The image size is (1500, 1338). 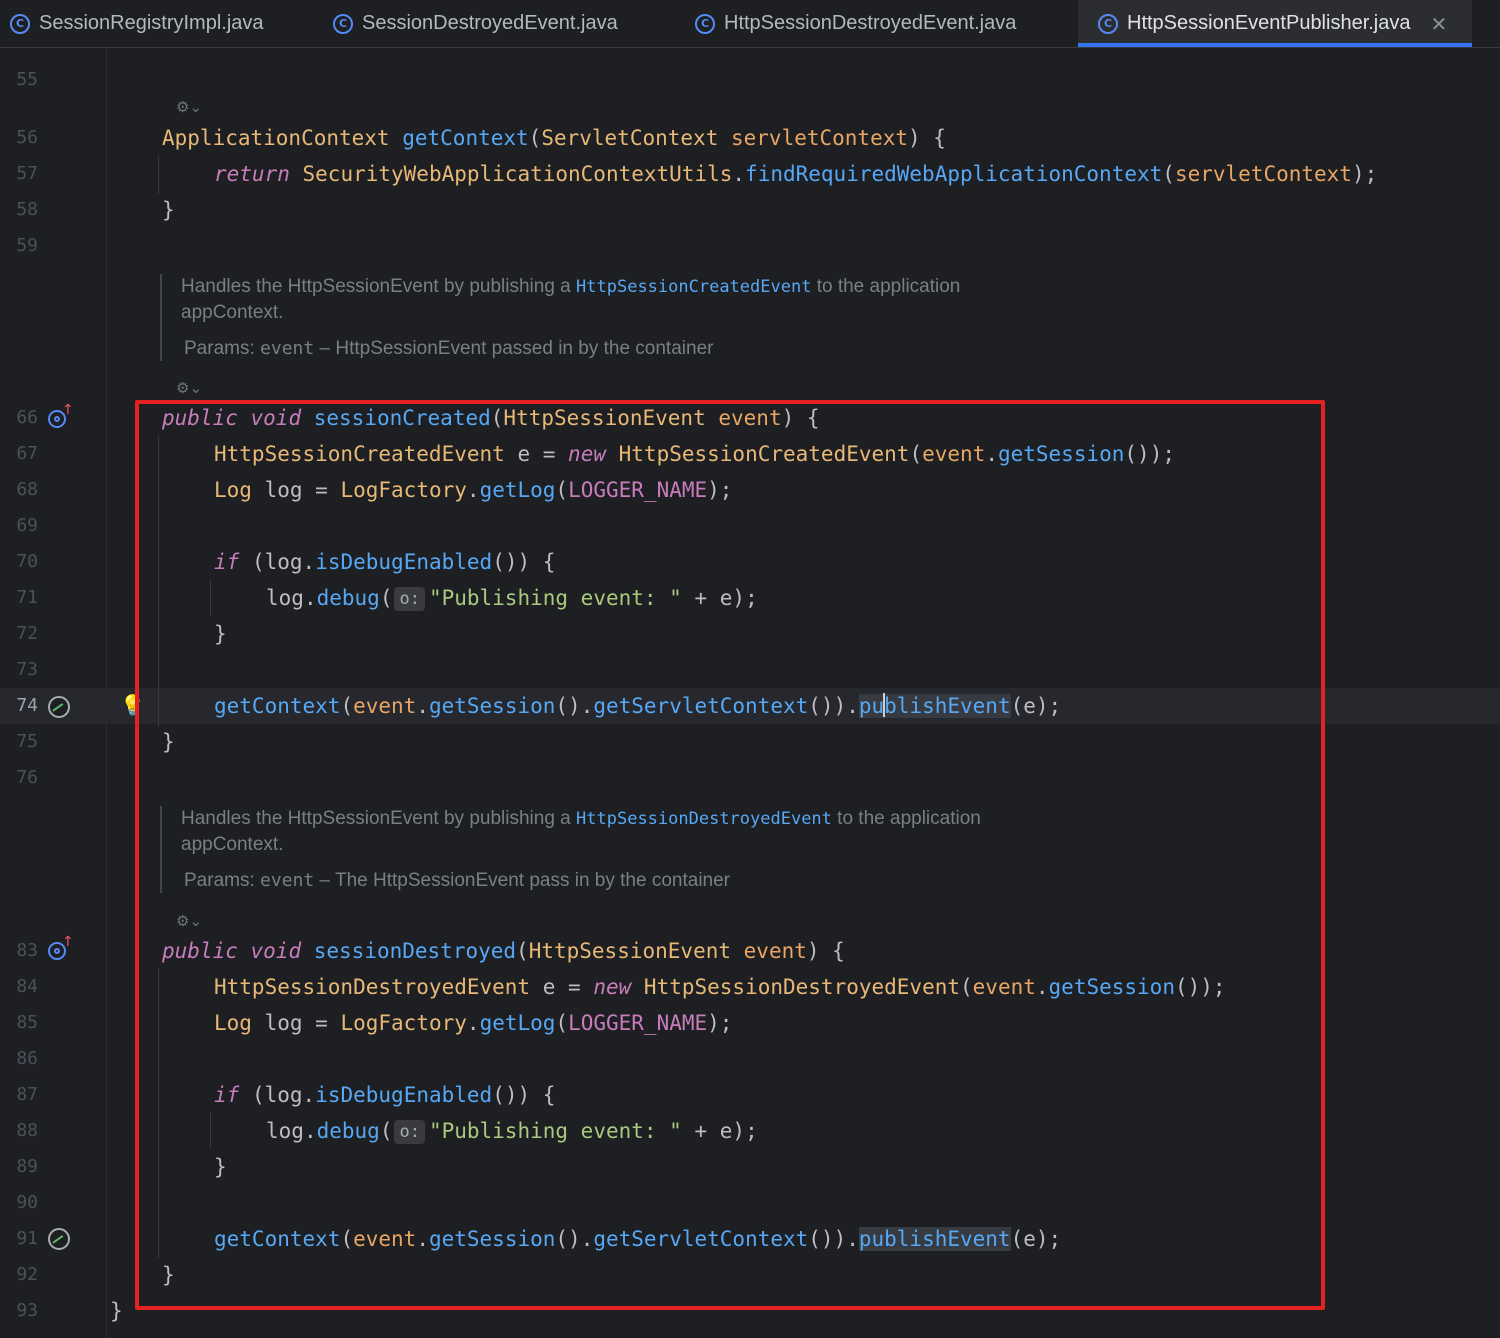 I want to click on line-number: 66, so click(x=27, y=417).